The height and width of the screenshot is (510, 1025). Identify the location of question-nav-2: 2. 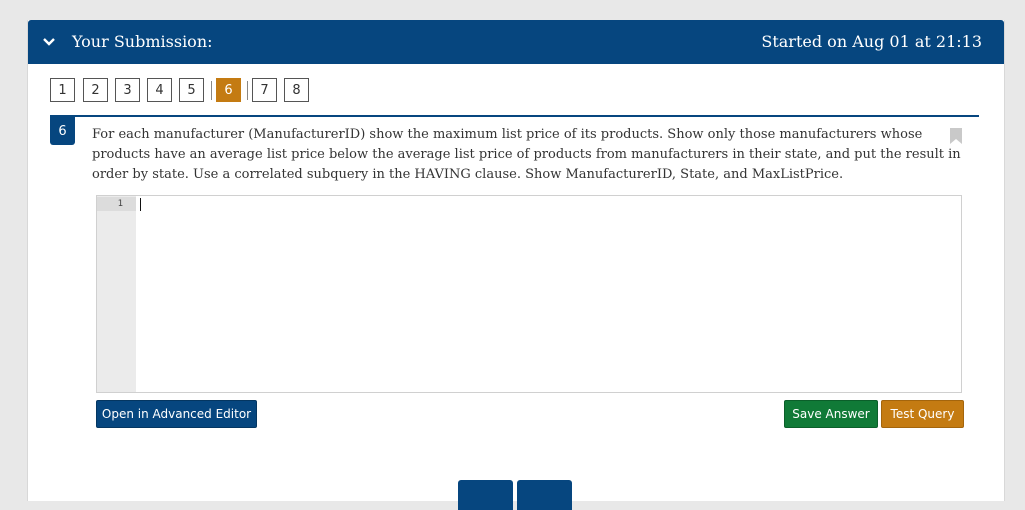
(95, 90).